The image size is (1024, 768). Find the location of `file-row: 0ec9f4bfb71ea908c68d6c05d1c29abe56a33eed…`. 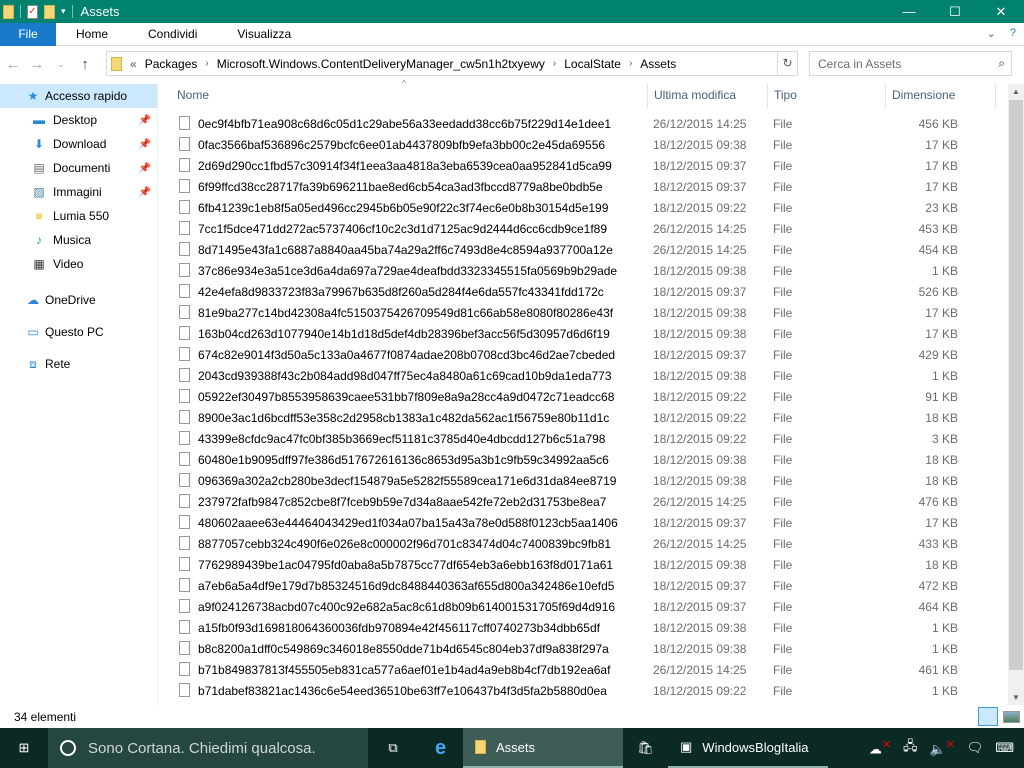

file-row: 0ec9f4bfb71ea908c68d6c05d1c29abe56a33eed… is located at coordinates (583, 123).